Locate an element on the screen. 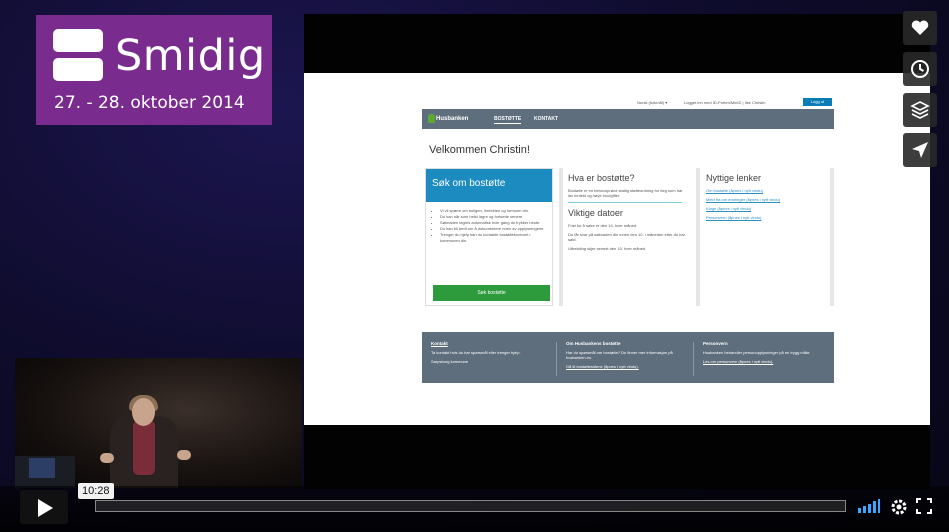  like-button is located at coordinates (920, 28).